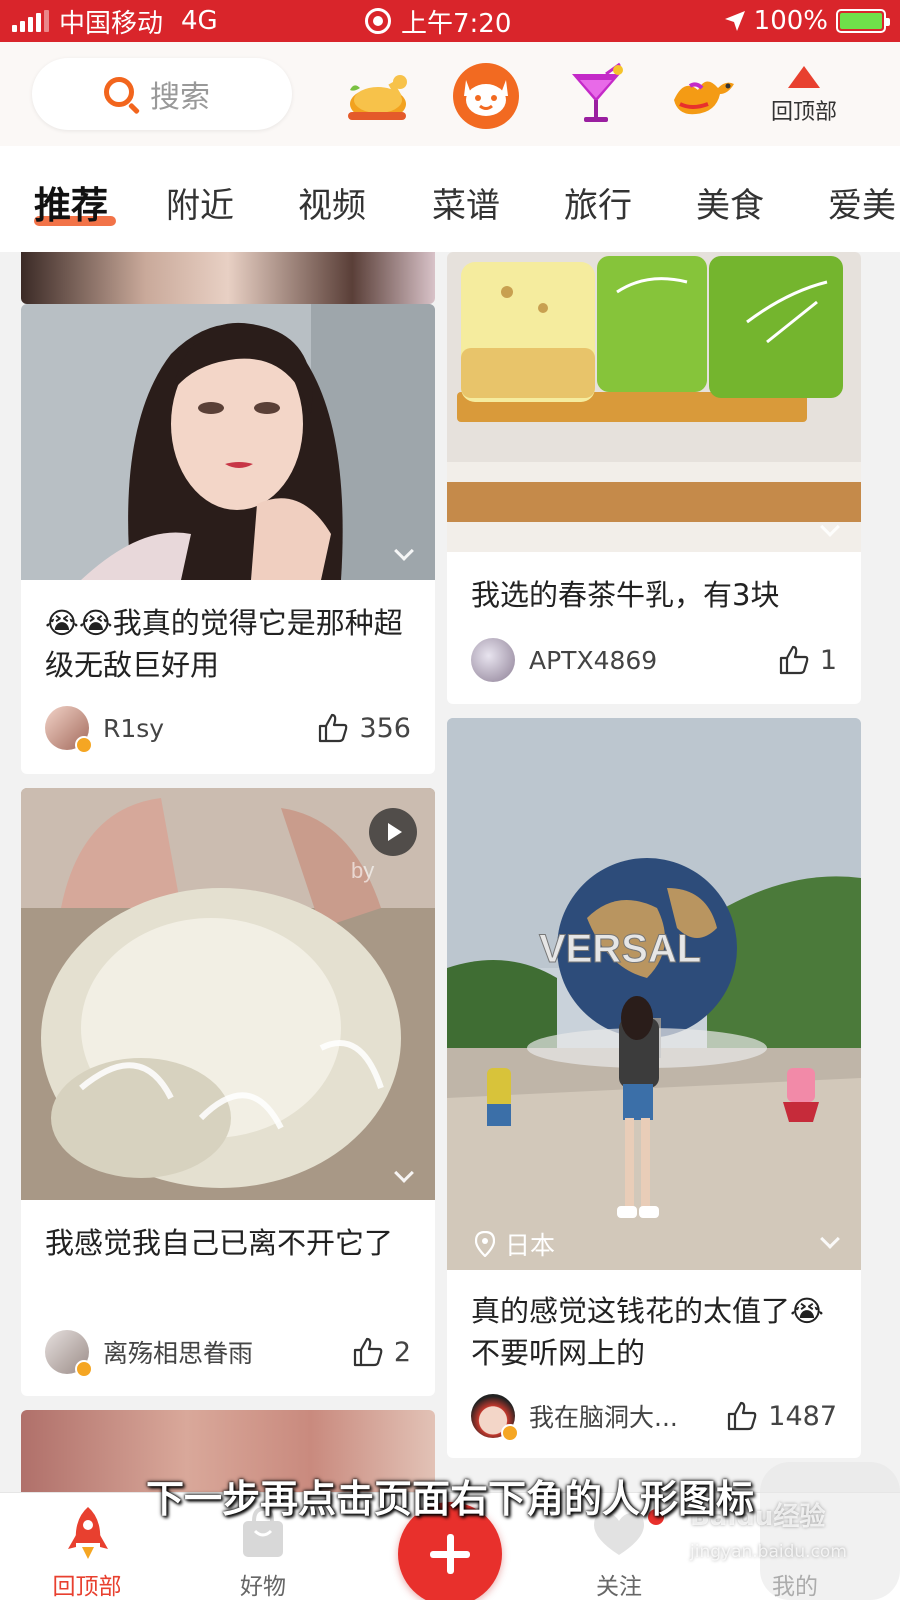  What do you see at coordinates (362, 870) in the screenshot?
I see `video-overlay-text: by` at bounding box center [362, 870].